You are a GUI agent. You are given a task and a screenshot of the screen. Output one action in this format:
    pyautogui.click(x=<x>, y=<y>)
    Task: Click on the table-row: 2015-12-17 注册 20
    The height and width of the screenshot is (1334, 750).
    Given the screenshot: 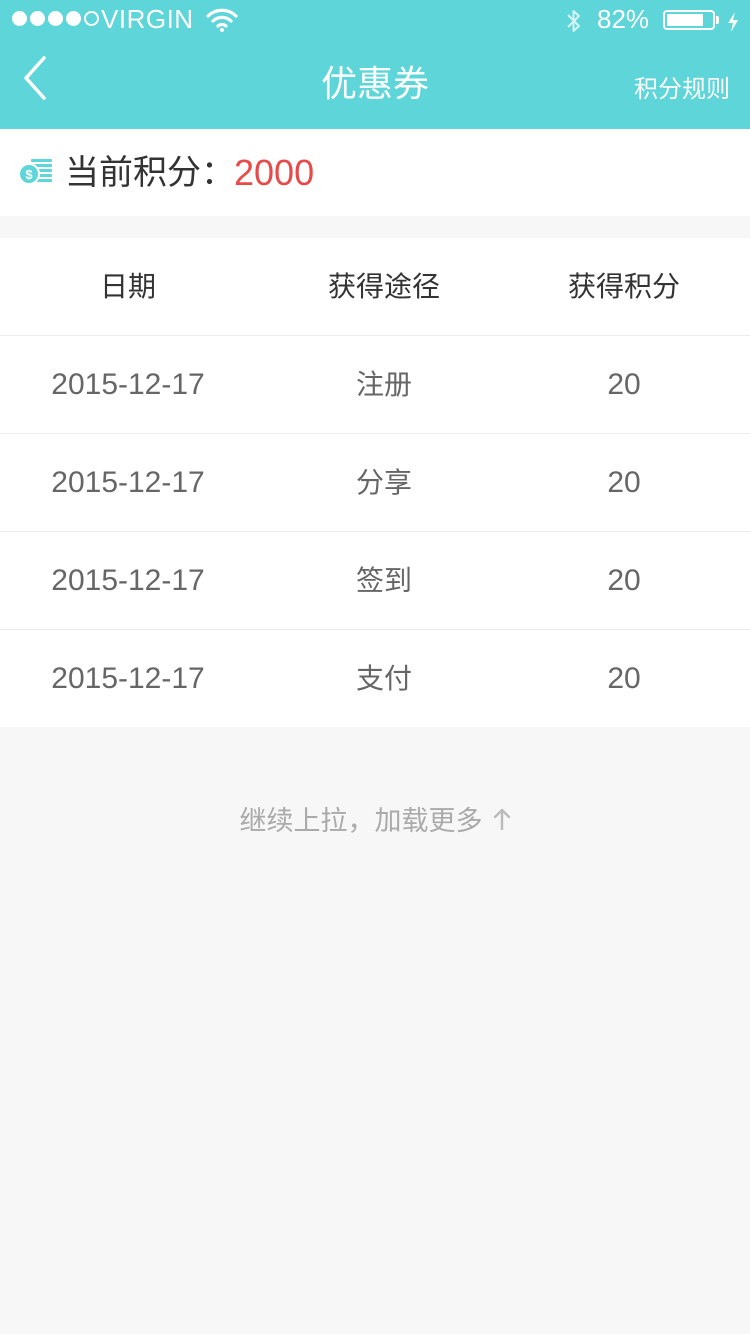 What is the action you would take?
    pyautogui.click(x=375, y=385)
    